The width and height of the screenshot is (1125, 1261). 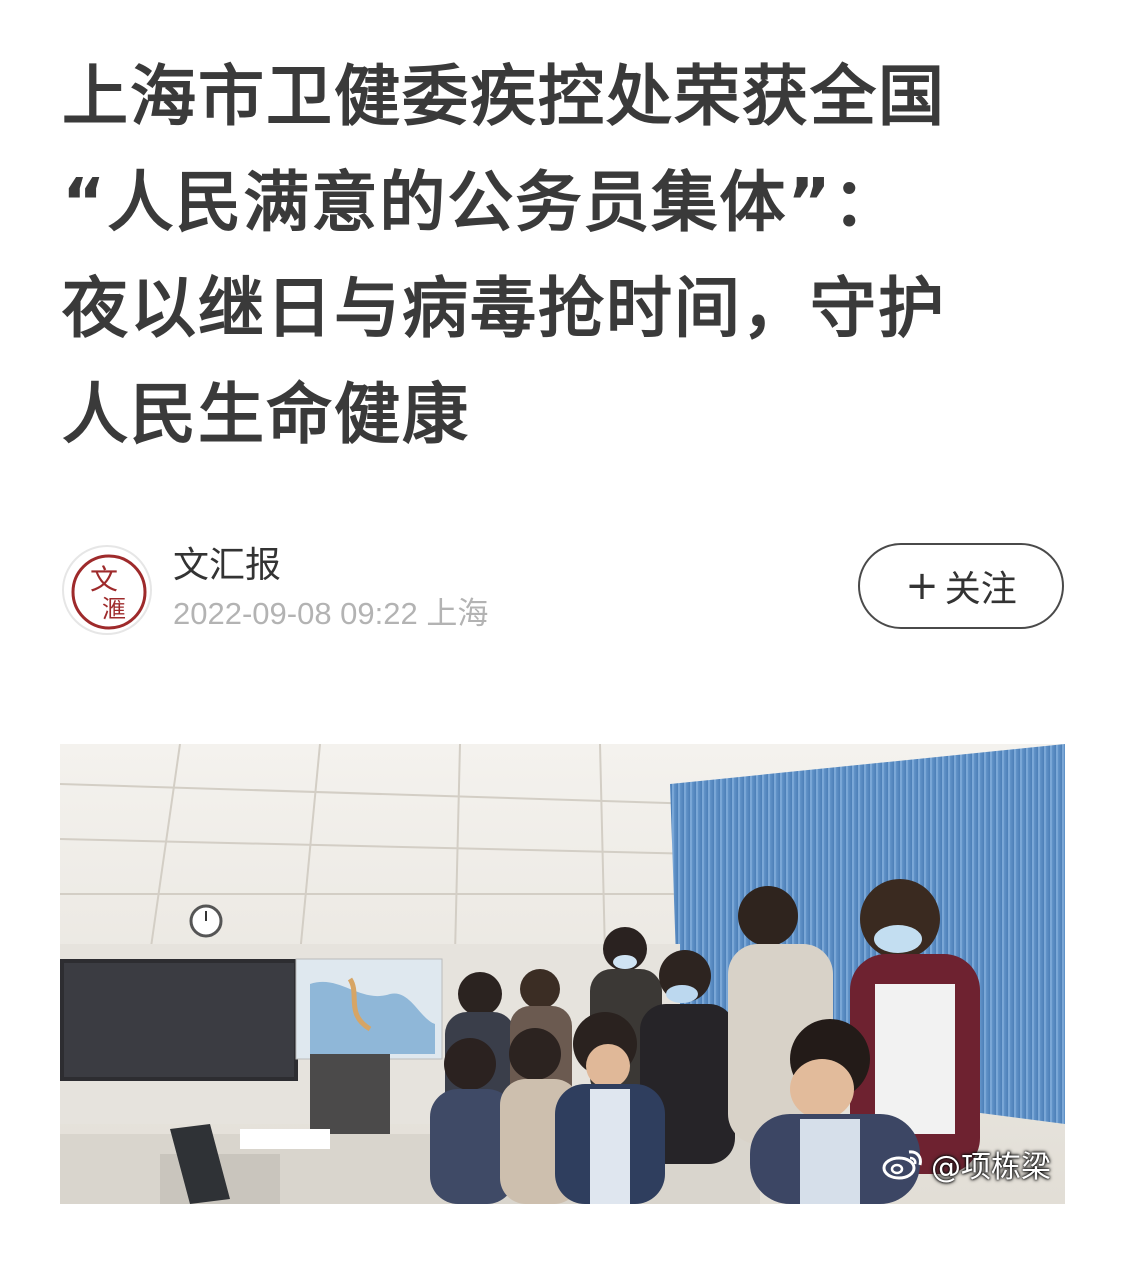 I want to click on author-avatar: 文 滙, so click(x=107, y=590).